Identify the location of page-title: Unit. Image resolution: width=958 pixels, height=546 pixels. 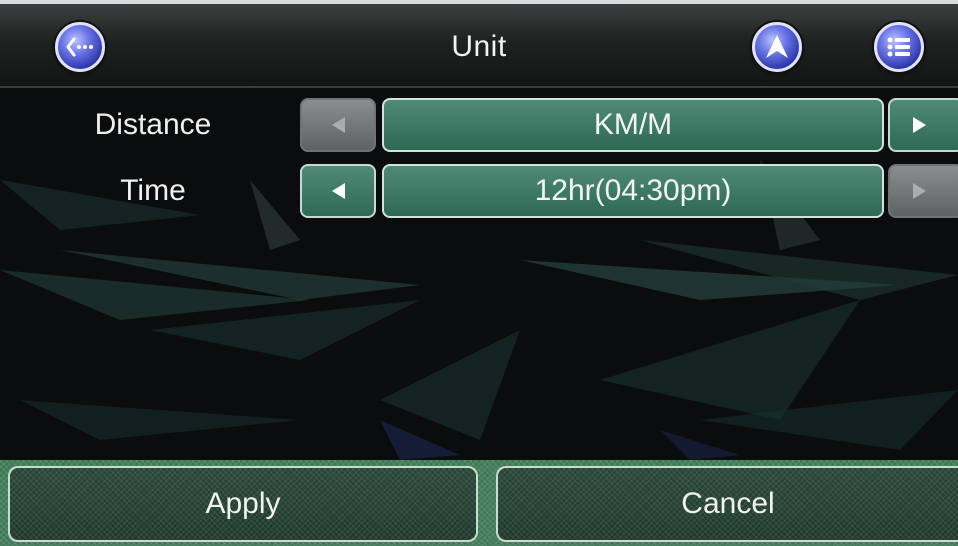
(479, 46).